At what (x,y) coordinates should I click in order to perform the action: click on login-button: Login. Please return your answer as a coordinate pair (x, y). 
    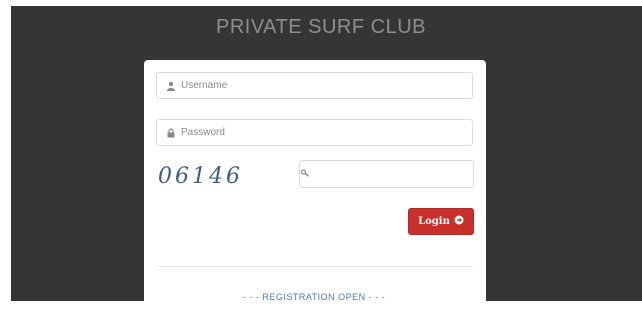
    Looking at the image, I should click on (441, 221).